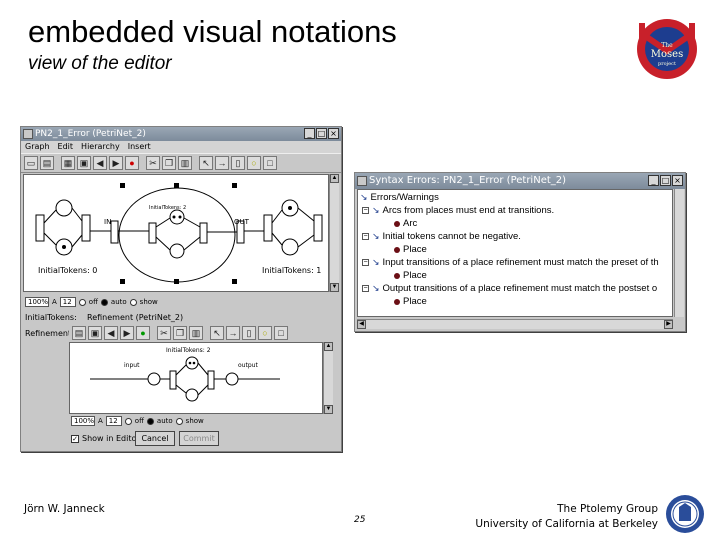  What do you see at coordinates (212, 31) in the screenshot?
I see `slide-title: embedded visual notations` at bounding box center [212, 31].